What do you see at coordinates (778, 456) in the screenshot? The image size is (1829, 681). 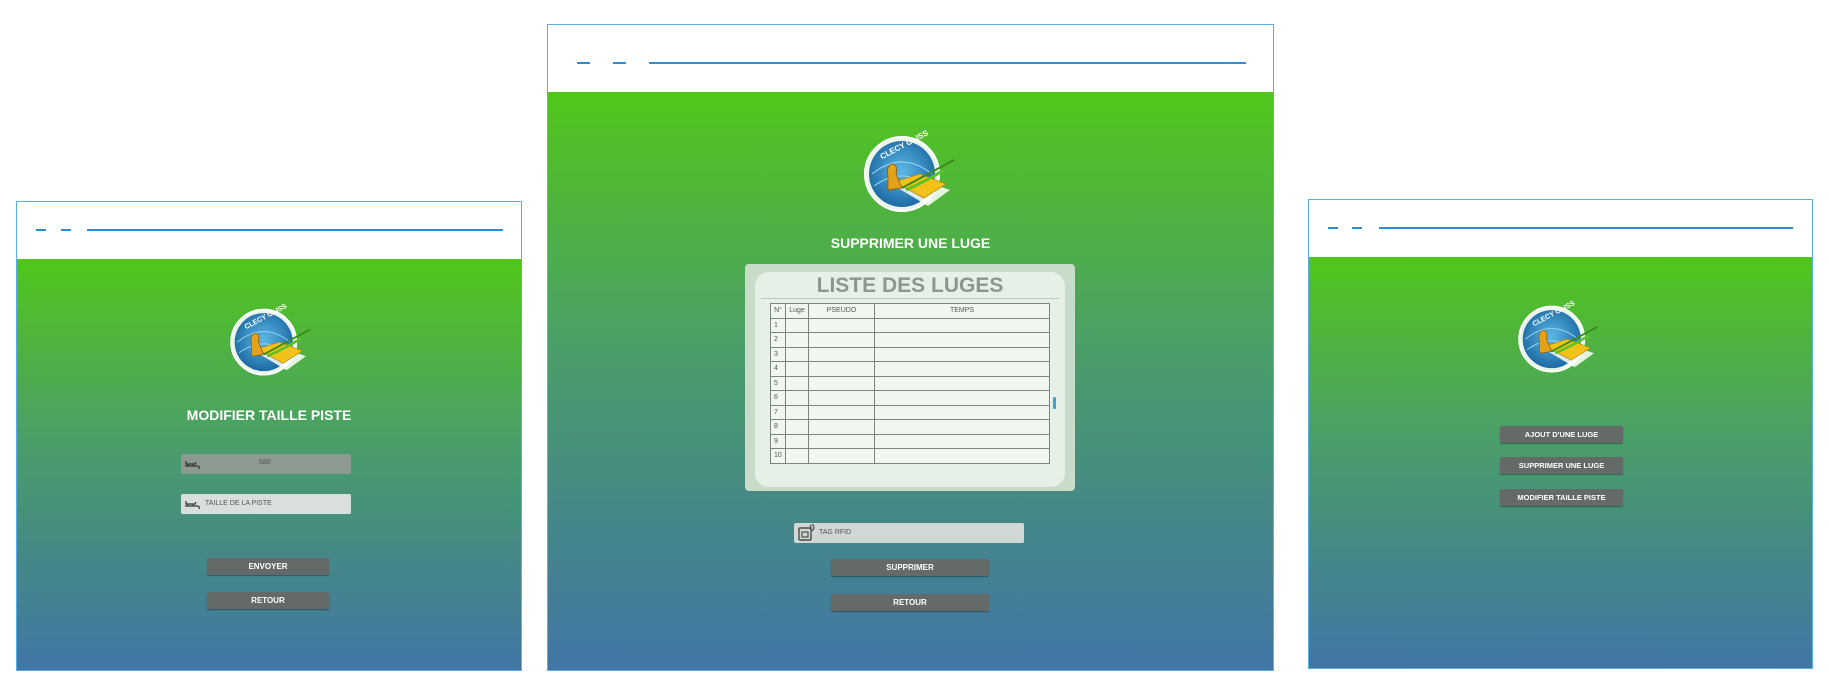 I see `cell-num: 10` at bounding box center [778, 456].